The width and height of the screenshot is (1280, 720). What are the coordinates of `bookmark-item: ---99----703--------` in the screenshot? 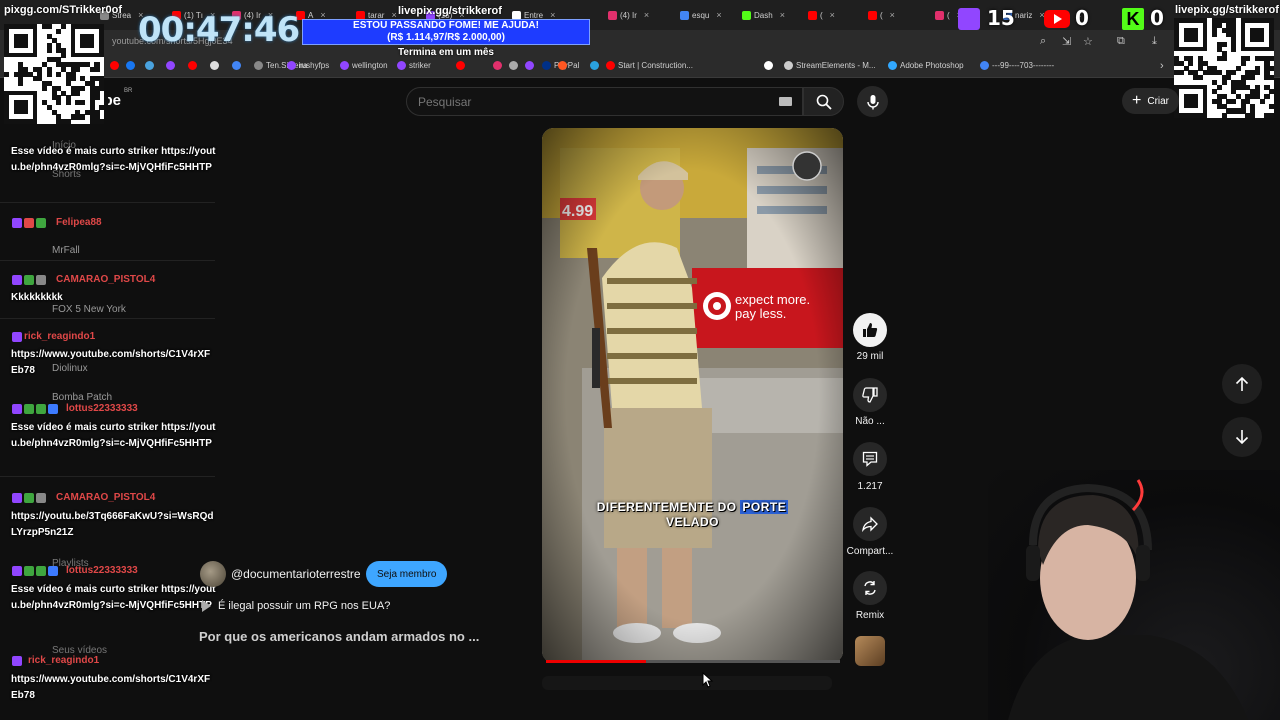 It's located at (1017, 65).